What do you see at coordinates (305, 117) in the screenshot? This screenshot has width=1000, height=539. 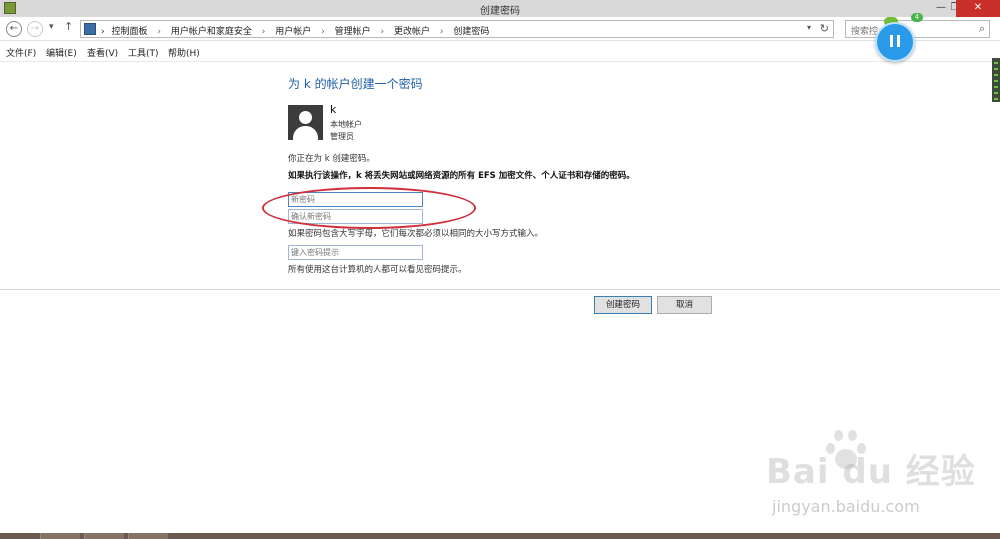 I see `avatar-head-shape` at bounding box center [305, 117].